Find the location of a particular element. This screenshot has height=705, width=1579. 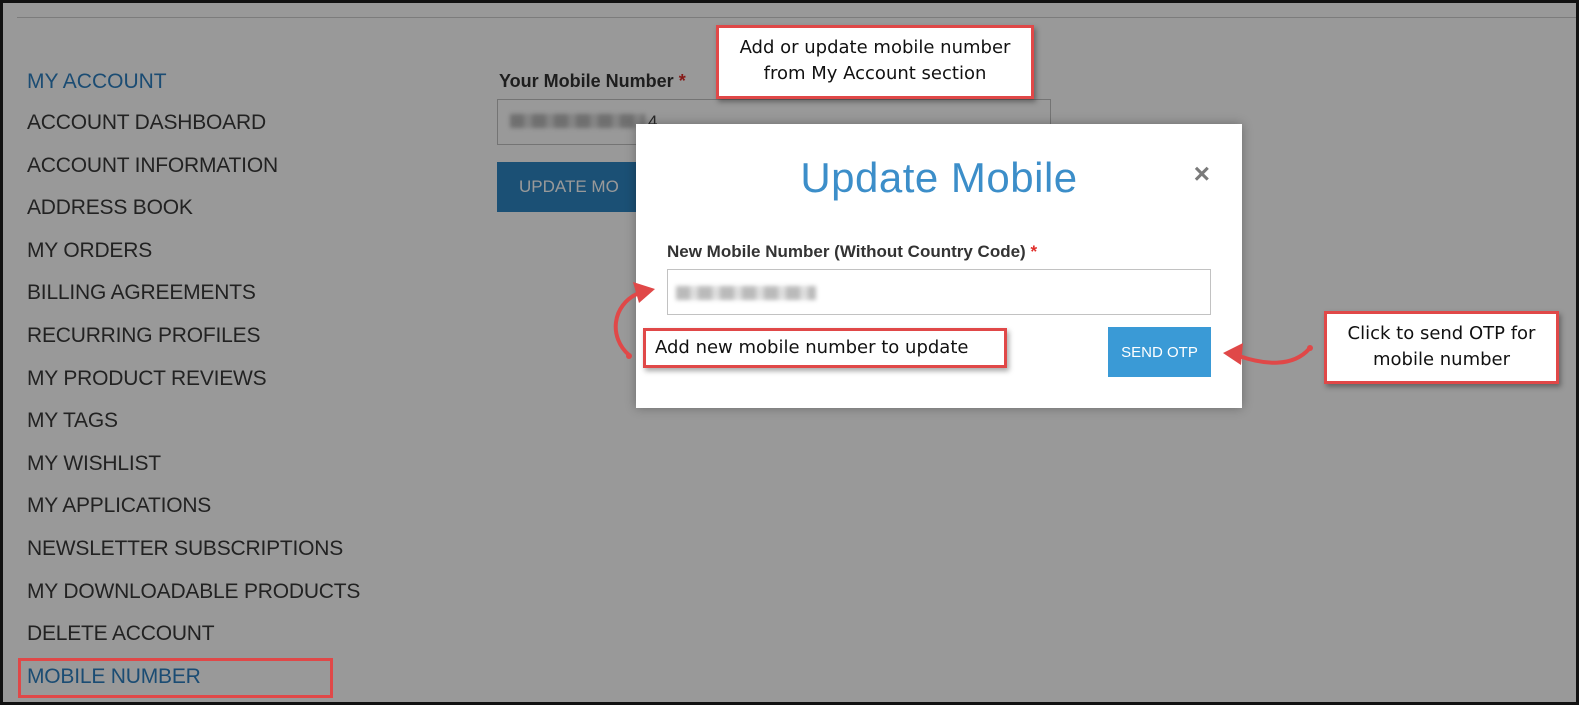

required-asterisk: * is located at coordinates (1034, 251).